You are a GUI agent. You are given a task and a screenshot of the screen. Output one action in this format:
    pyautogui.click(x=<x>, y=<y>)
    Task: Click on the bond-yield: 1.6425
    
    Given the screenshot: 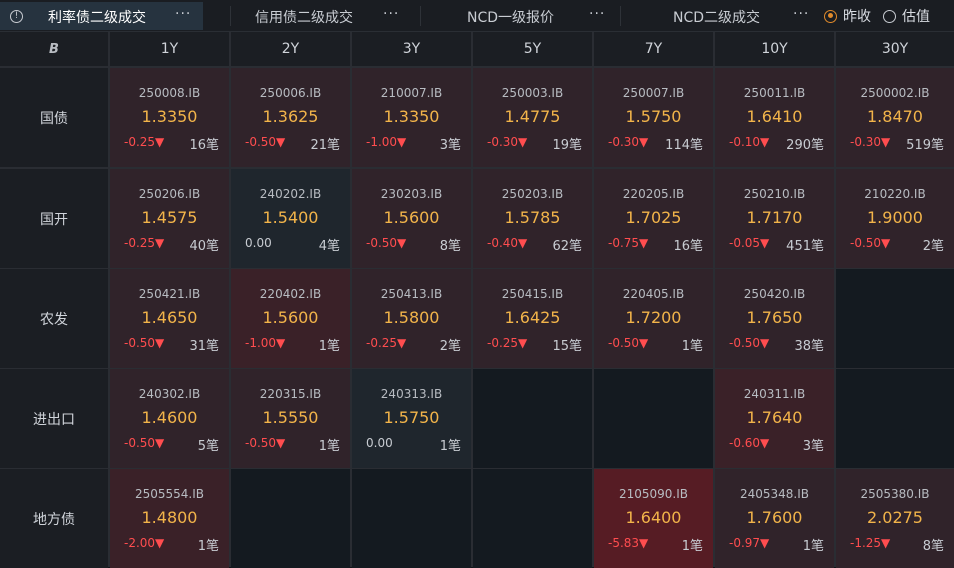 What is the action you would take?
    pyautogui.click(x=532, y=317)
    